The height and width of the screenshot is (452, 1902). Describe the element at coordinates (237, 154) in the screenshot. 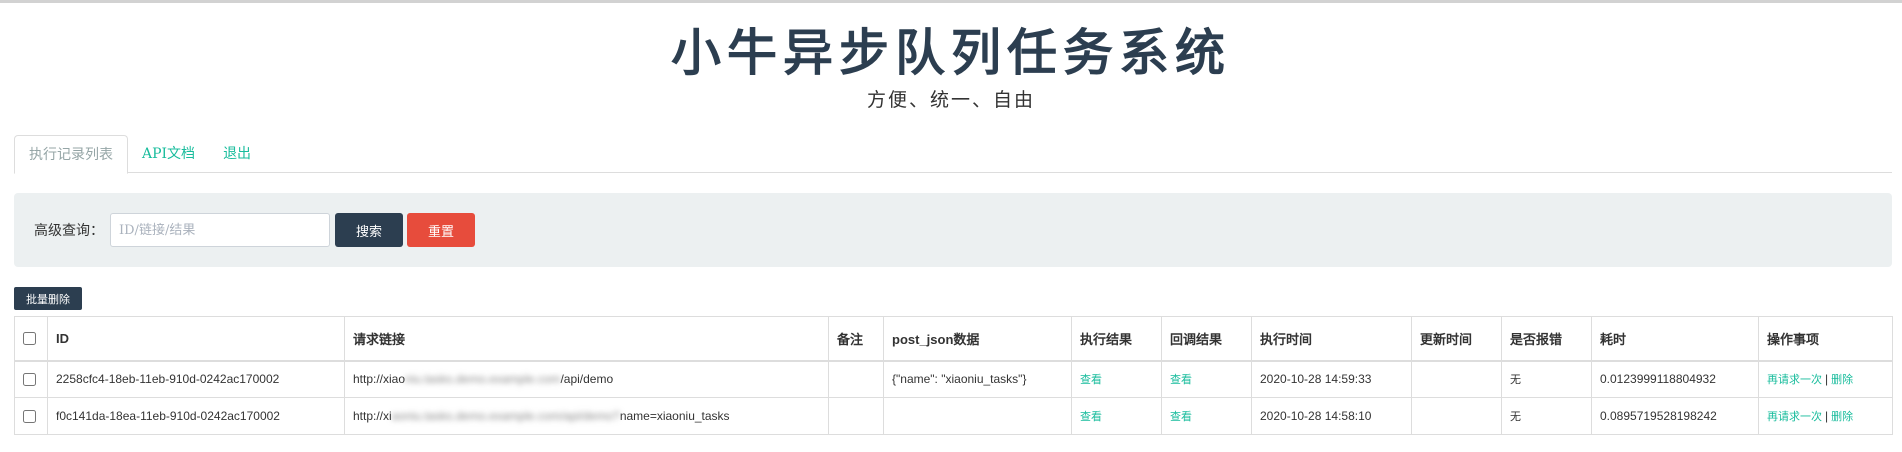

I see `tab-logout: 退出` at that location.